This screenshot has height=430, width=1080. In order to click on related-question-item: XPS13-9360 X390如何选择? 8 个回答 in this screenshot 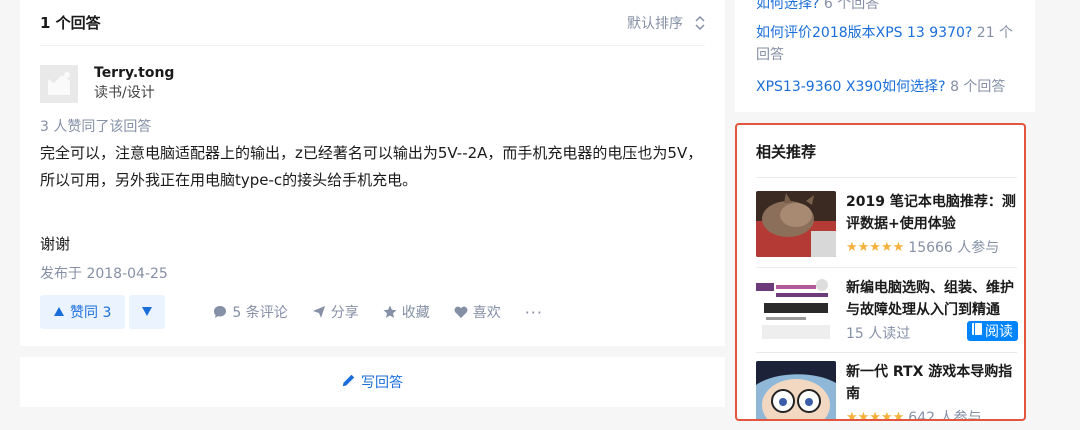, I will do `click(887, 87)`.